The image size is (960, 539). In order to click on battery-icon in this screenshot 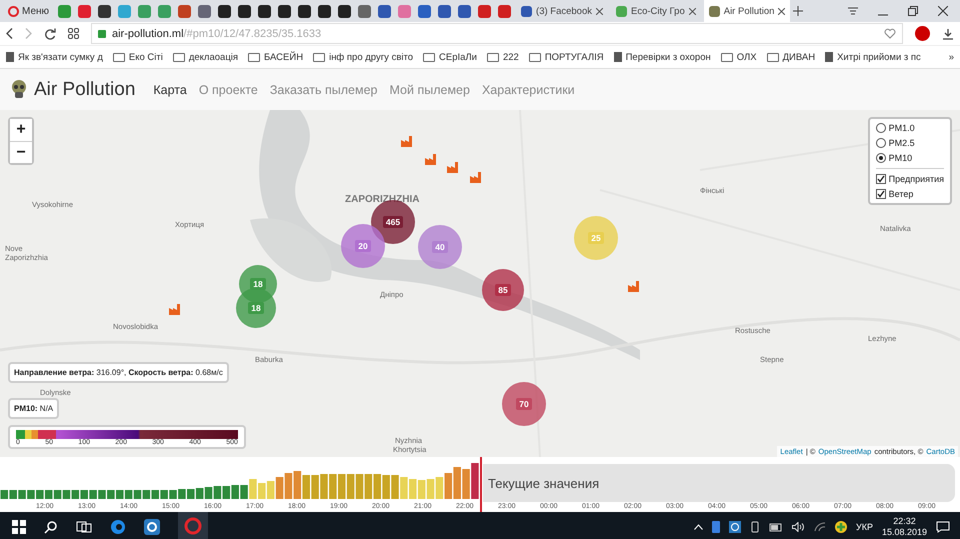, I will do `click(775, 527)`.